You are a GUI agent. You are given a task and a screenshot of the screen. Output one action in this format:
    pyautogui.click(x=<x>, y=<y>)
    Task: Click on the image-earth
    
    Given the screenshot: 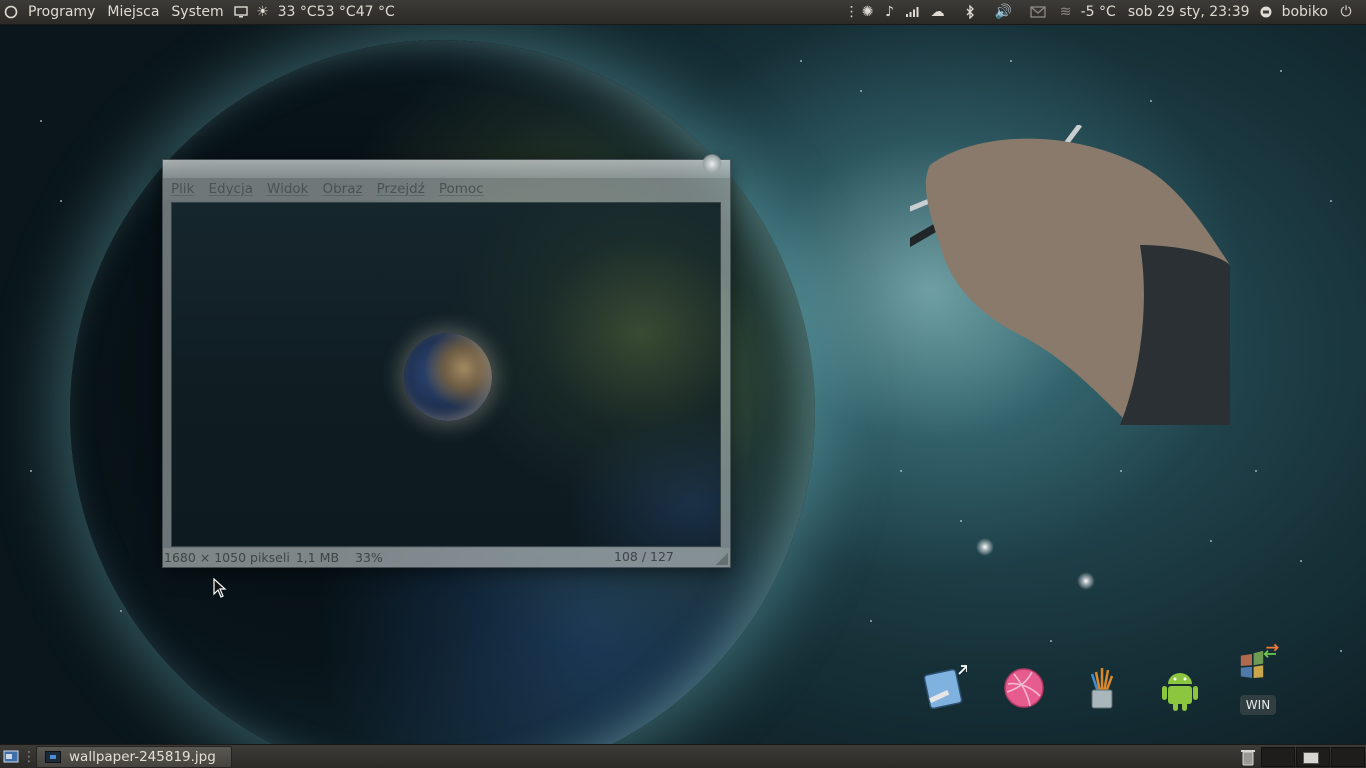 What is the action you would take?
    pyautogui.click(x=448, y=377)
    